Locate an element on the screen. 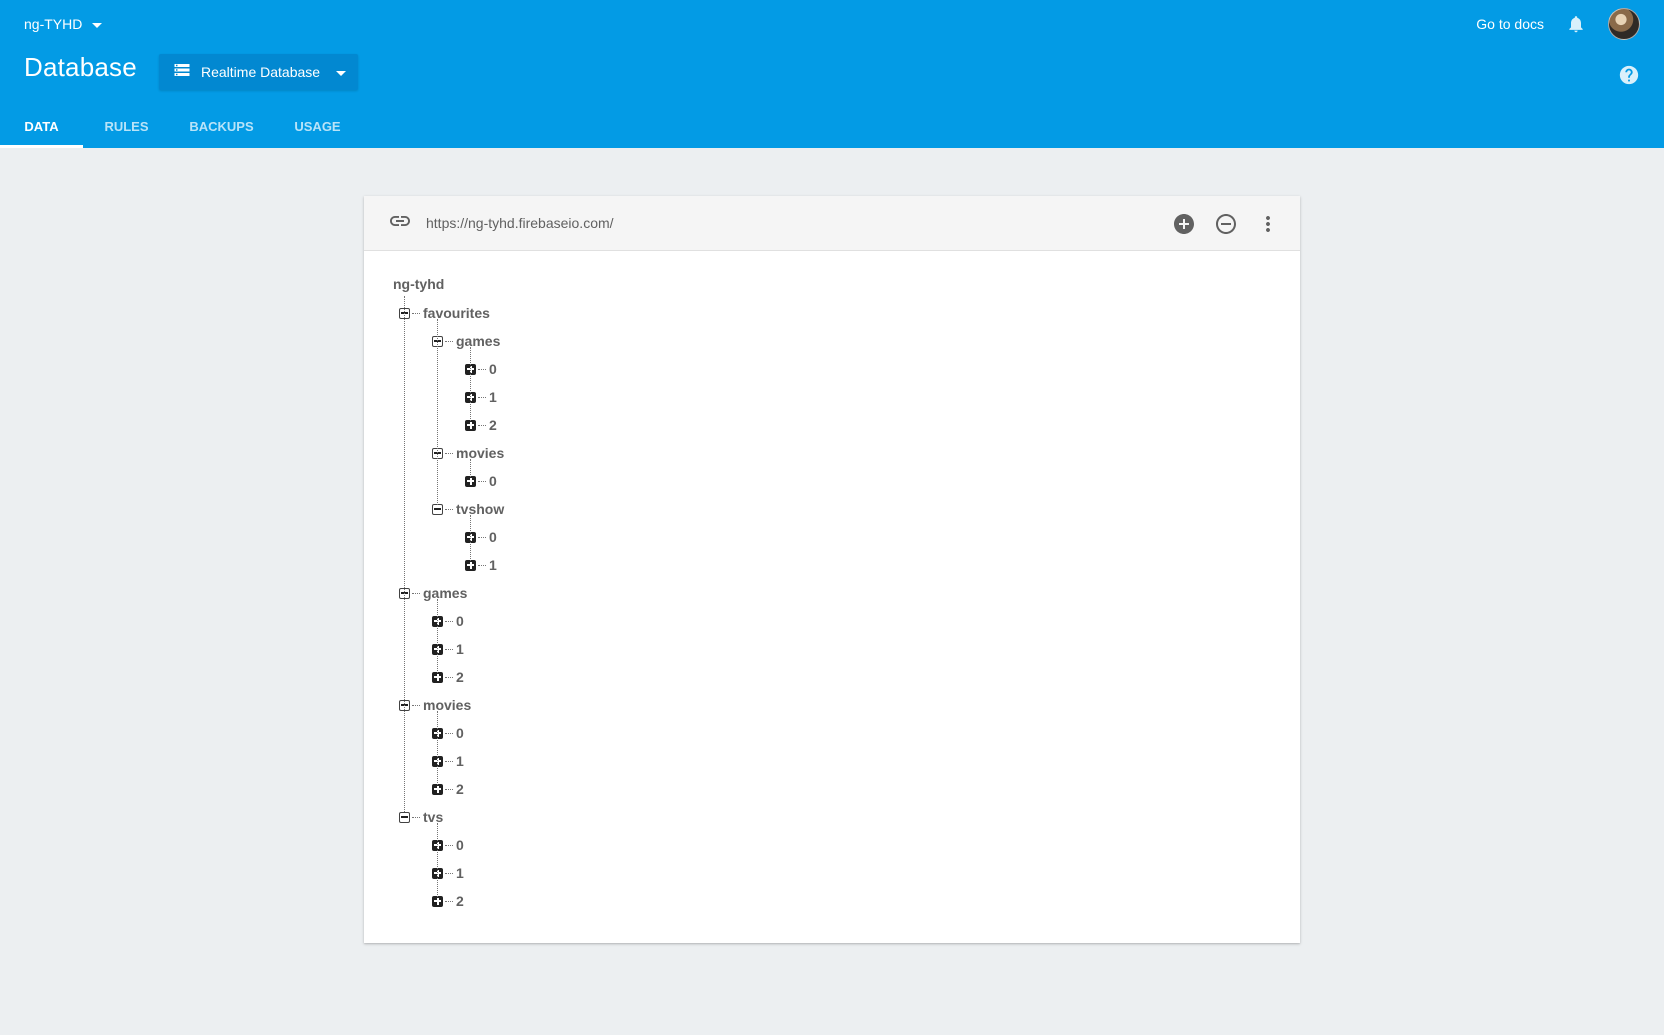 This screenshot has width=1664, height=1035. project-switcher: ng-TYHD is located at coordinates (63, 24).